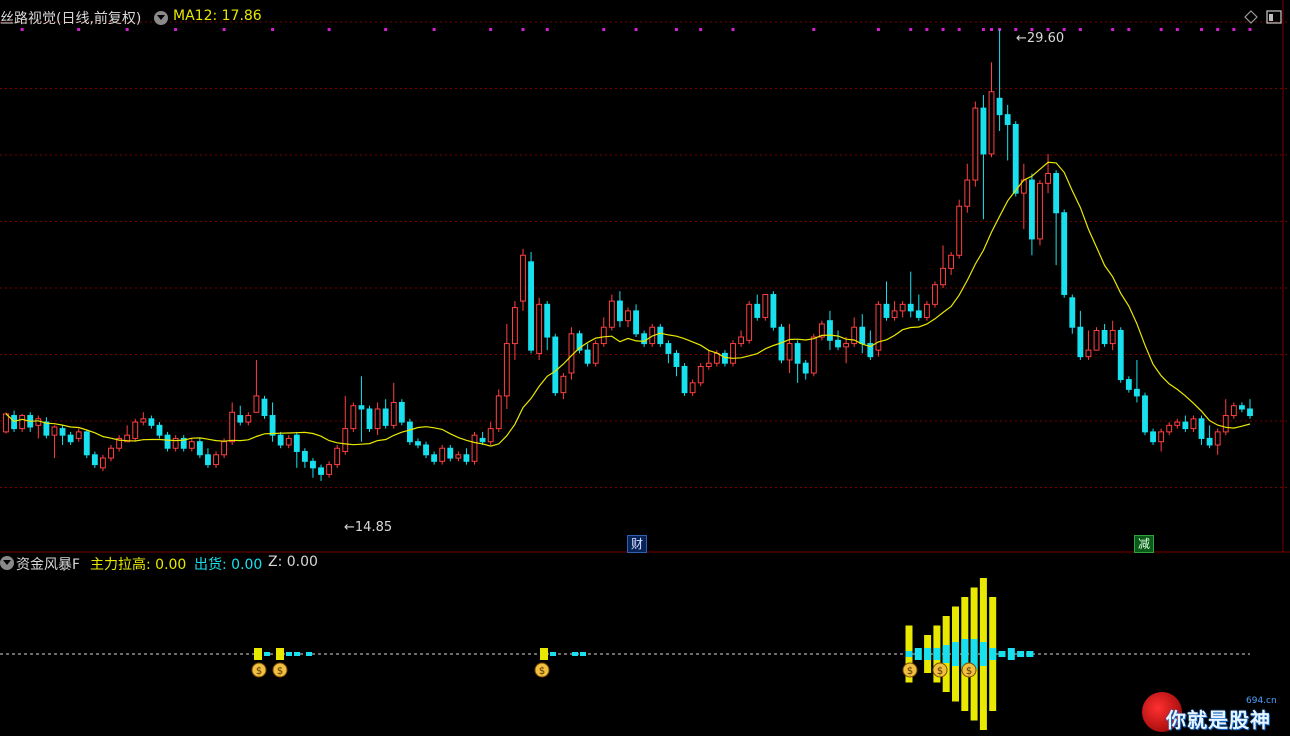 This screenshot has width=1290, height=736. I want to click on watermark-brand-text: 你就是股神, so click(1218, 720).